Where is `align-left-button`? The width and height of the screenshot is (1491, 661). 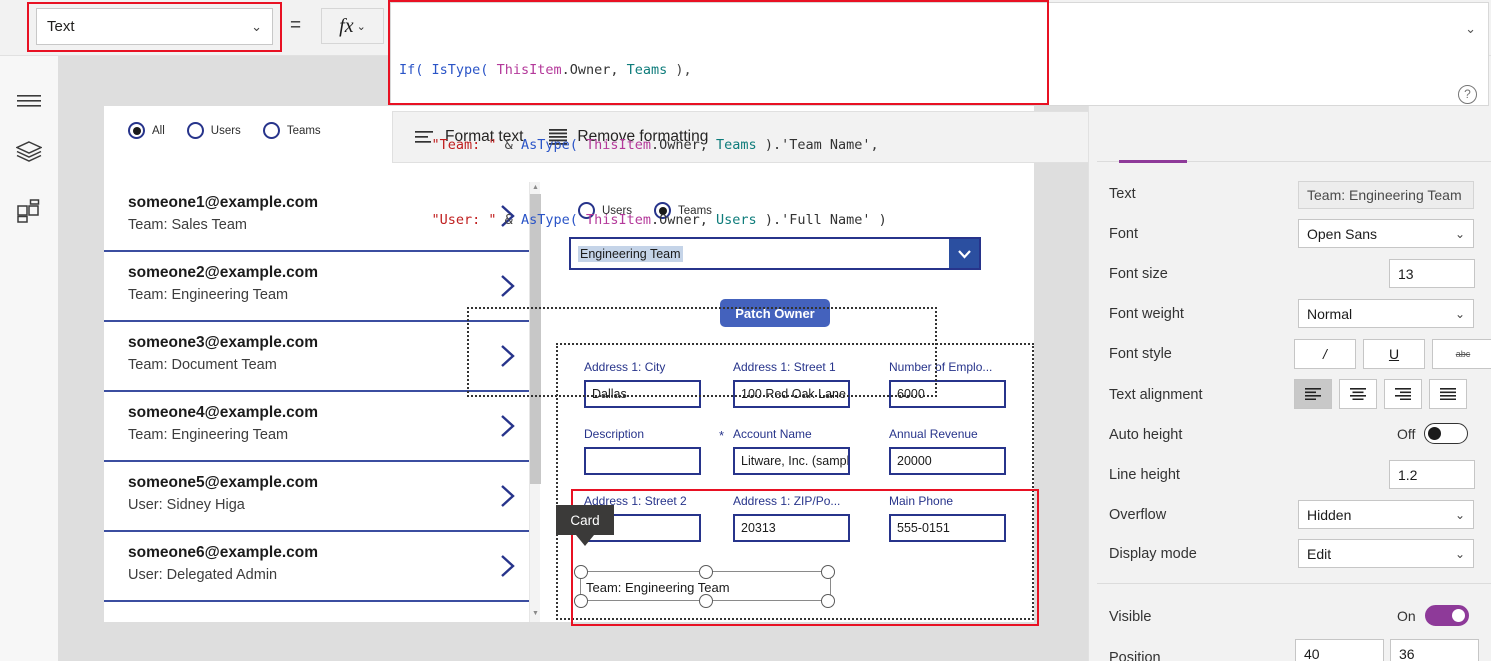
align-left-button is located at coordinates (1313, 394).